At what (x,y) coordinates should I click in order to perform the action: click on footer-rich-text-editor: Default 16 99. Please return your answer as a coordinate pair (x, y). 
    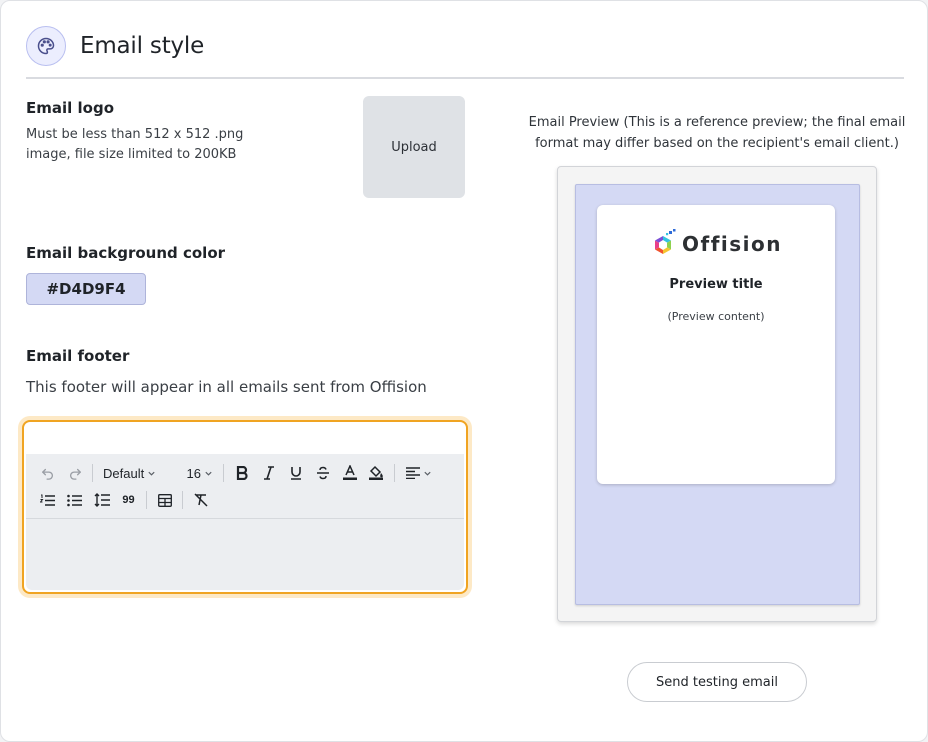
    Looking at the image, I should click on (245, 507).